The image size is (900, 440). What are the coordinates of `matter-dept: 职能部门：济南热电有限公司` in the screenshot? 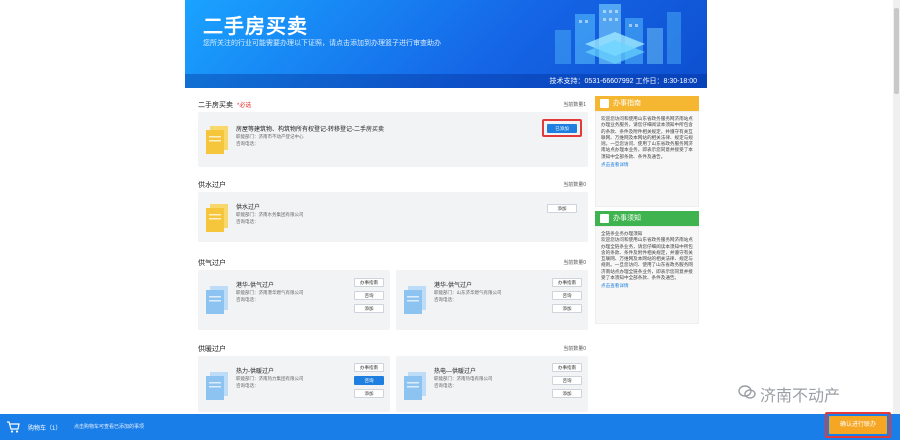 It's located at (463, 378).